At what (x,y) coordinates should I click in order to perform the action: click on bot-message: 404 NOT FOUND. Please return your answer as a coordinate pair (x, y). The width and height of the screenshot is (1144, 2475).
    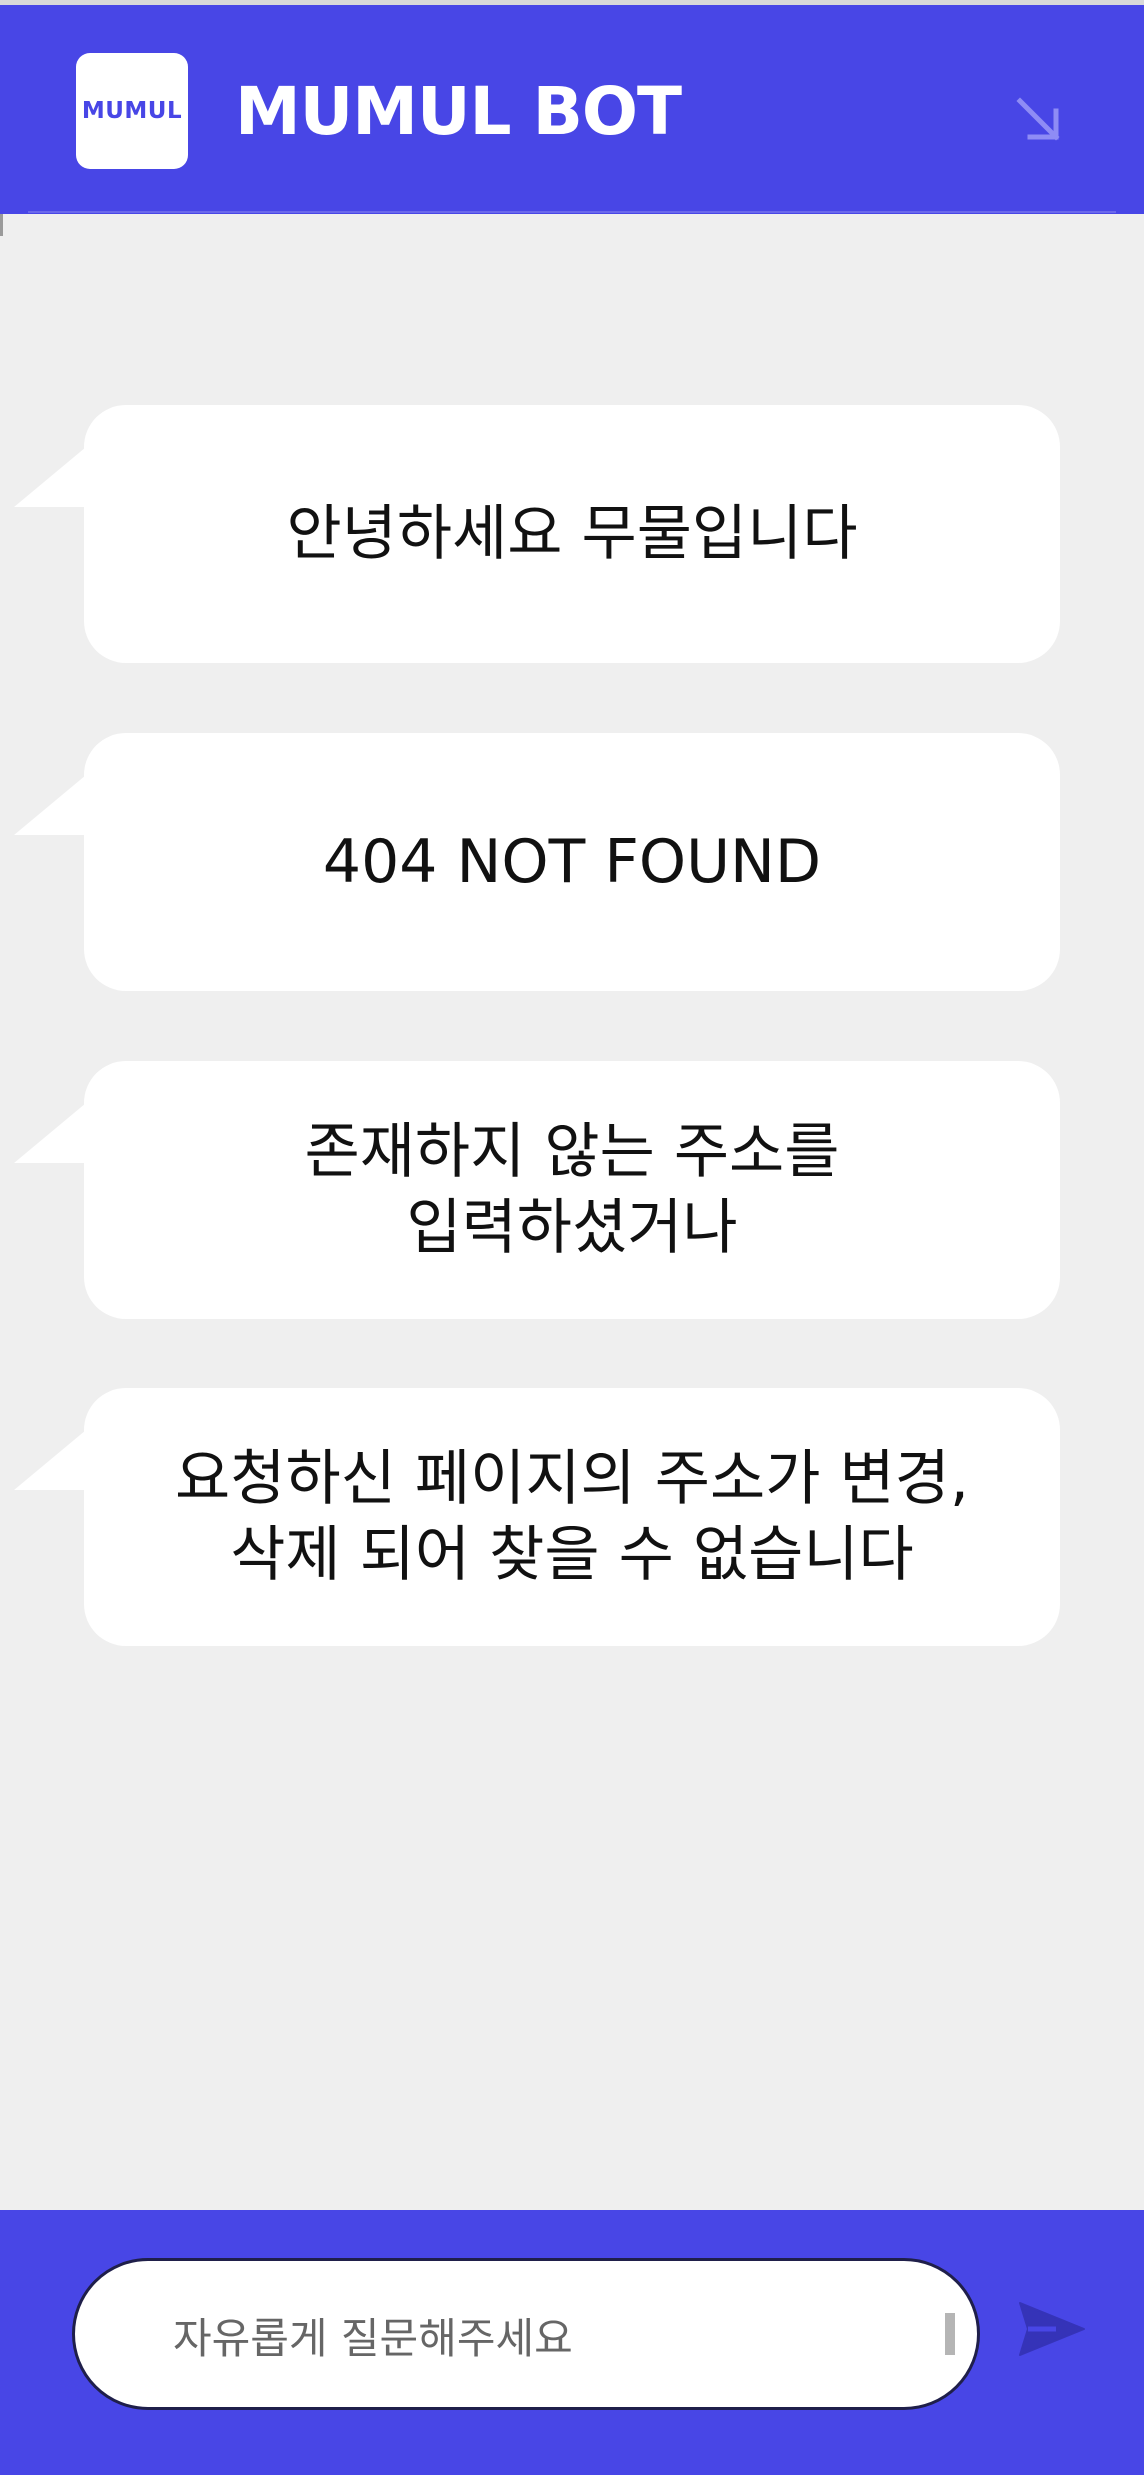
    Looking at the image, I should click on (537, 862).